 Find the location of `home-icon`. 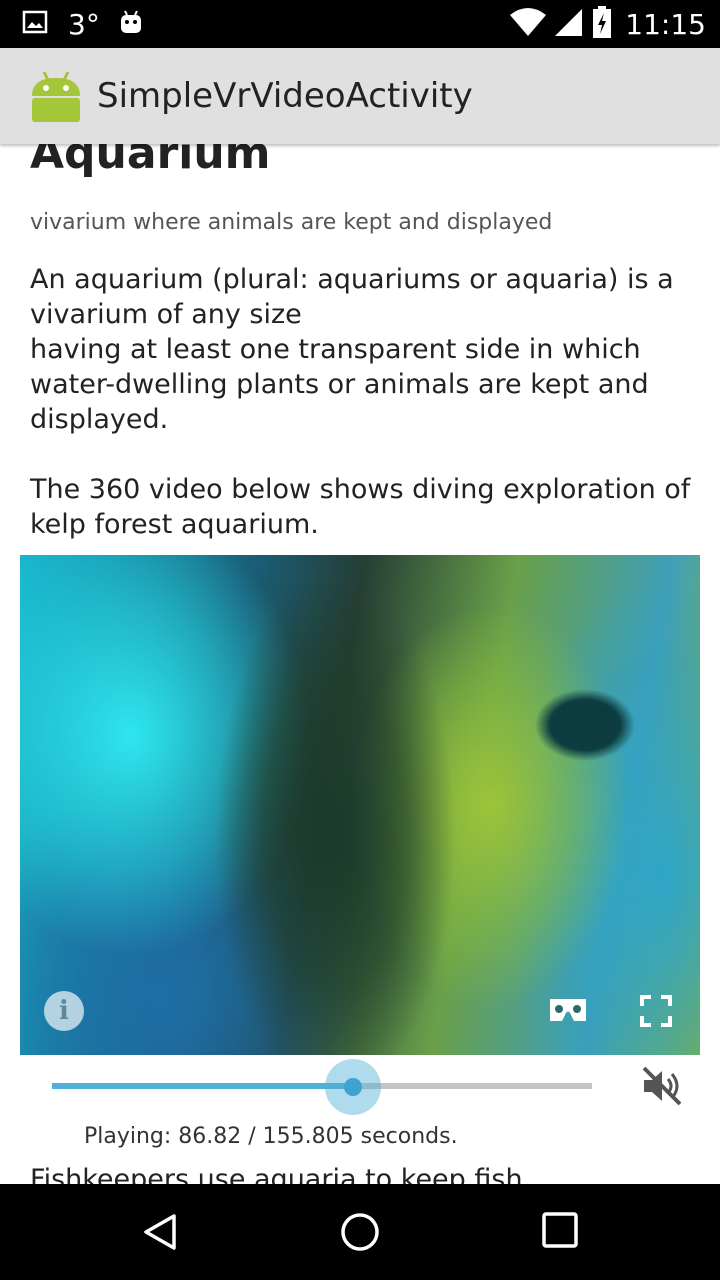

home-icon is located at coordinates (360, 1234).